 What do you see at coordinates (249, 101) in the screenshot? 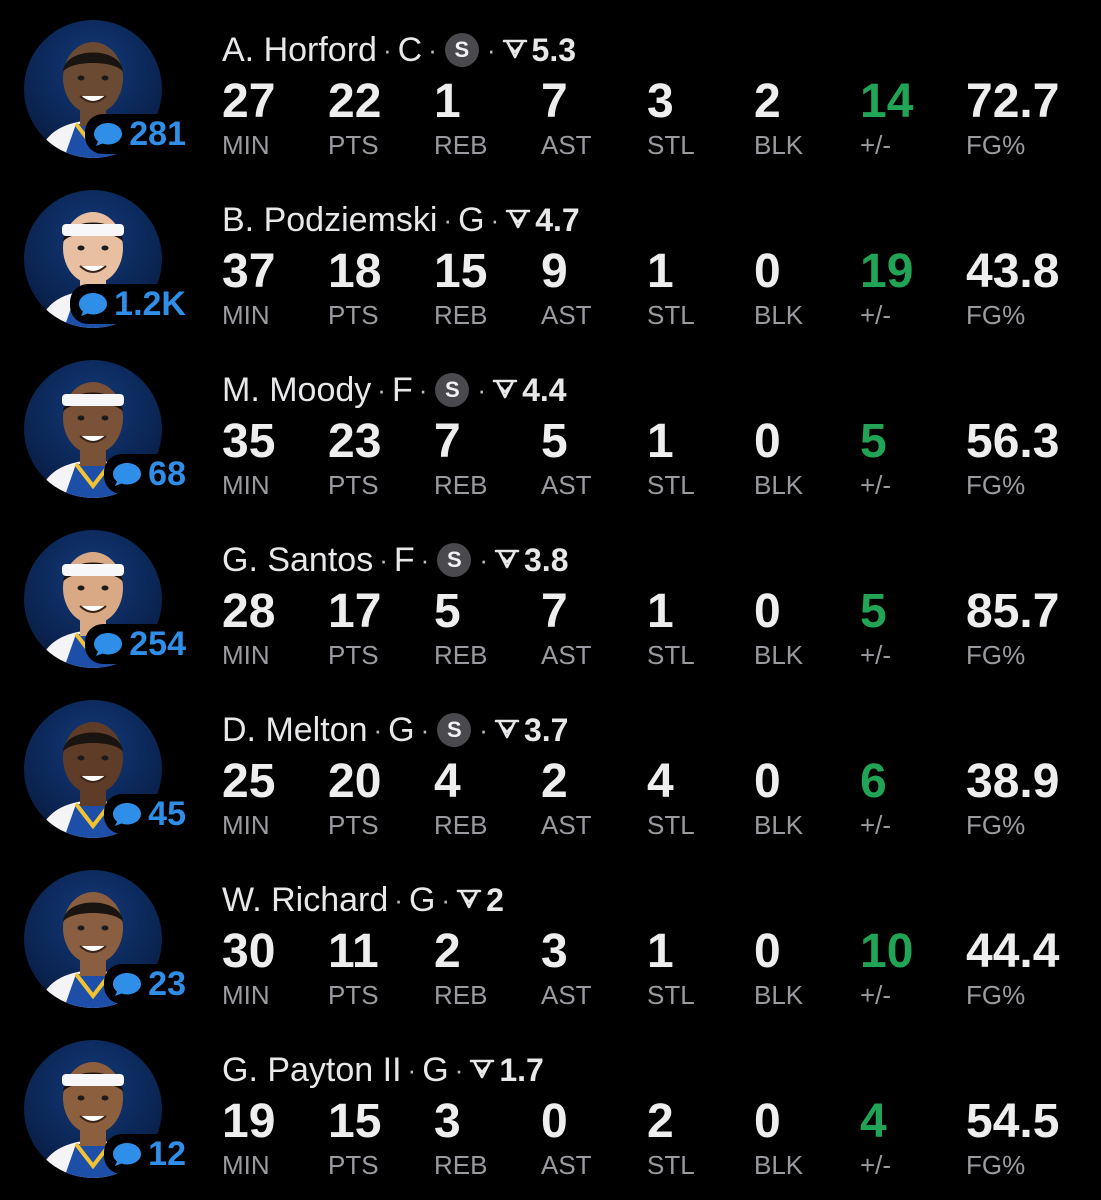
I see `stat-value: 27` at bounding box center [249, 101].